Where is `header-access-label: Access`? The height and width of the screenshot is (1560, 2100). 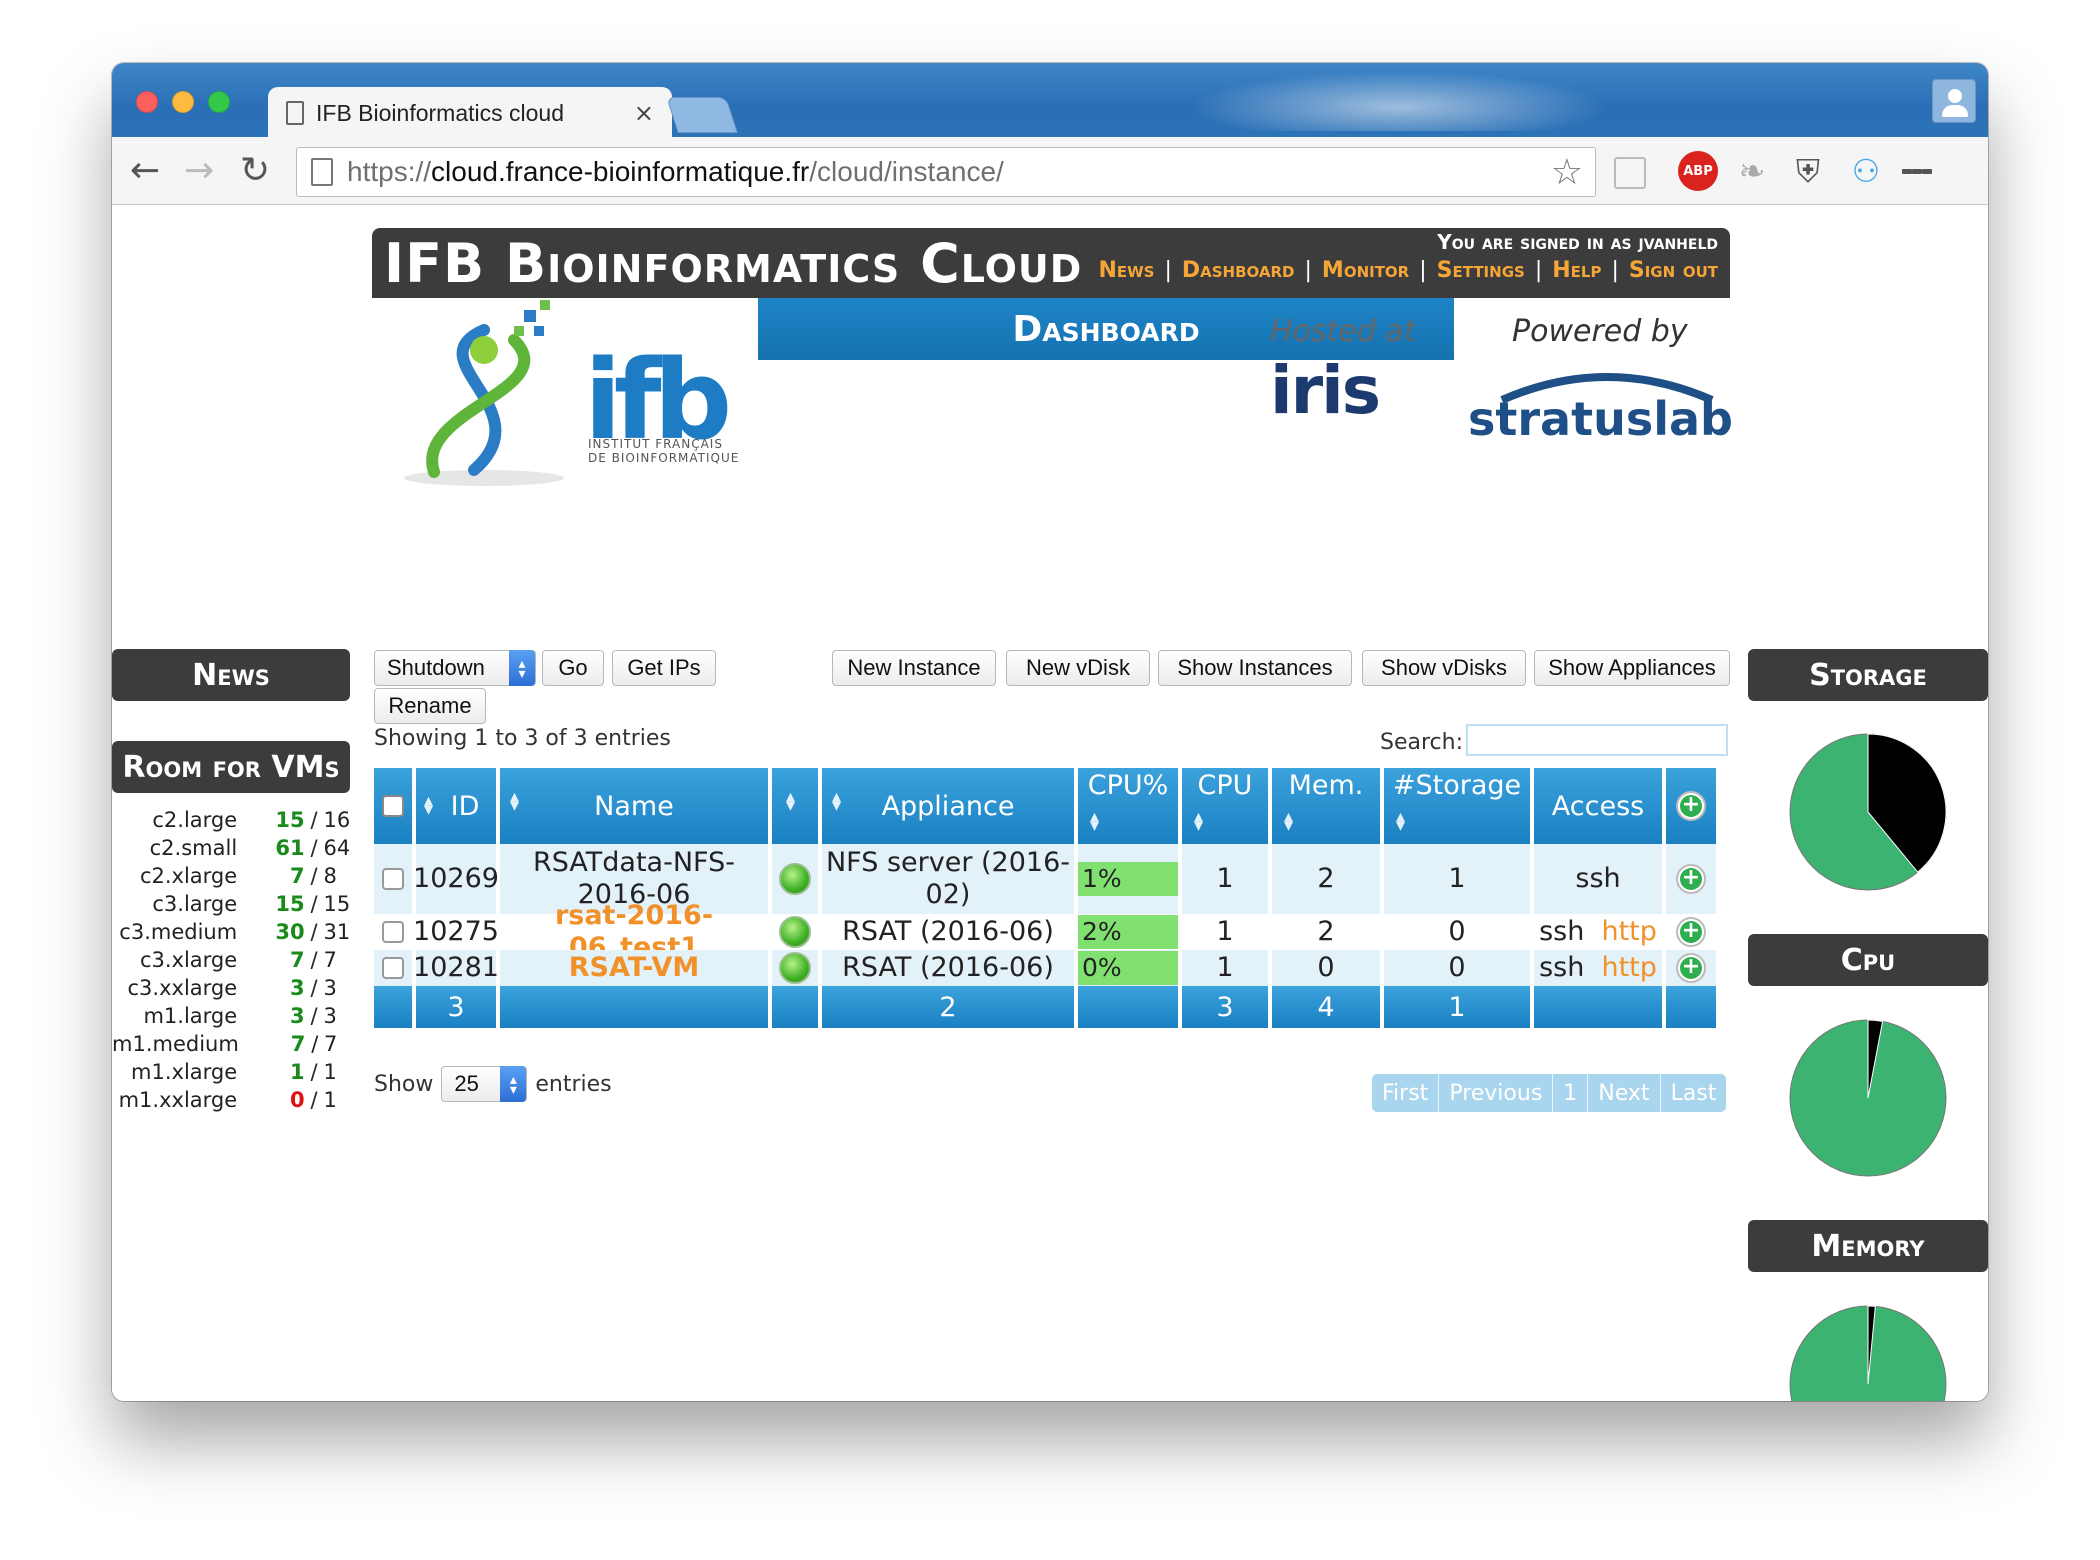 header-access-label: Access is located at coordinates (1598, 806).